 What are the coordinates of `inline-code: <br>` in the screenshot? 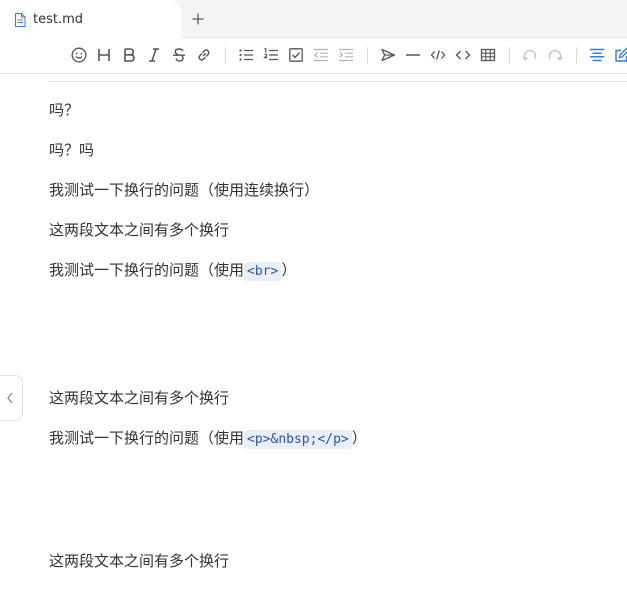 It's located at (263, 271).